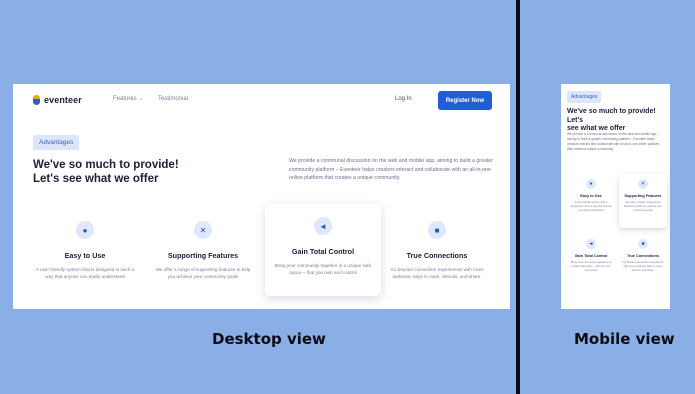  What do you see at coordinates (63, 100) in the screenshot?
I see `logo-text: eventeer` at bounding box center [63, 100].